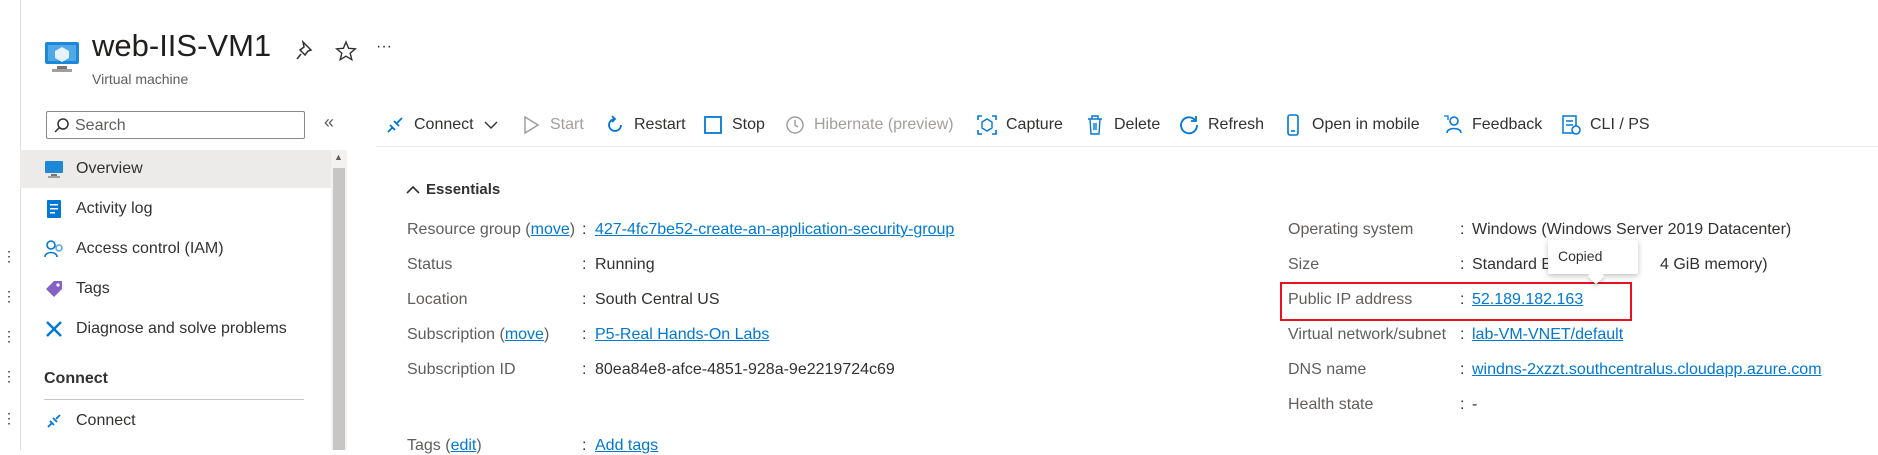 The height and width of the screenshot is (455, 1878). Describe the element at coordinates (625, 264) in the screenshot. I see `status-value: Running` at that location.